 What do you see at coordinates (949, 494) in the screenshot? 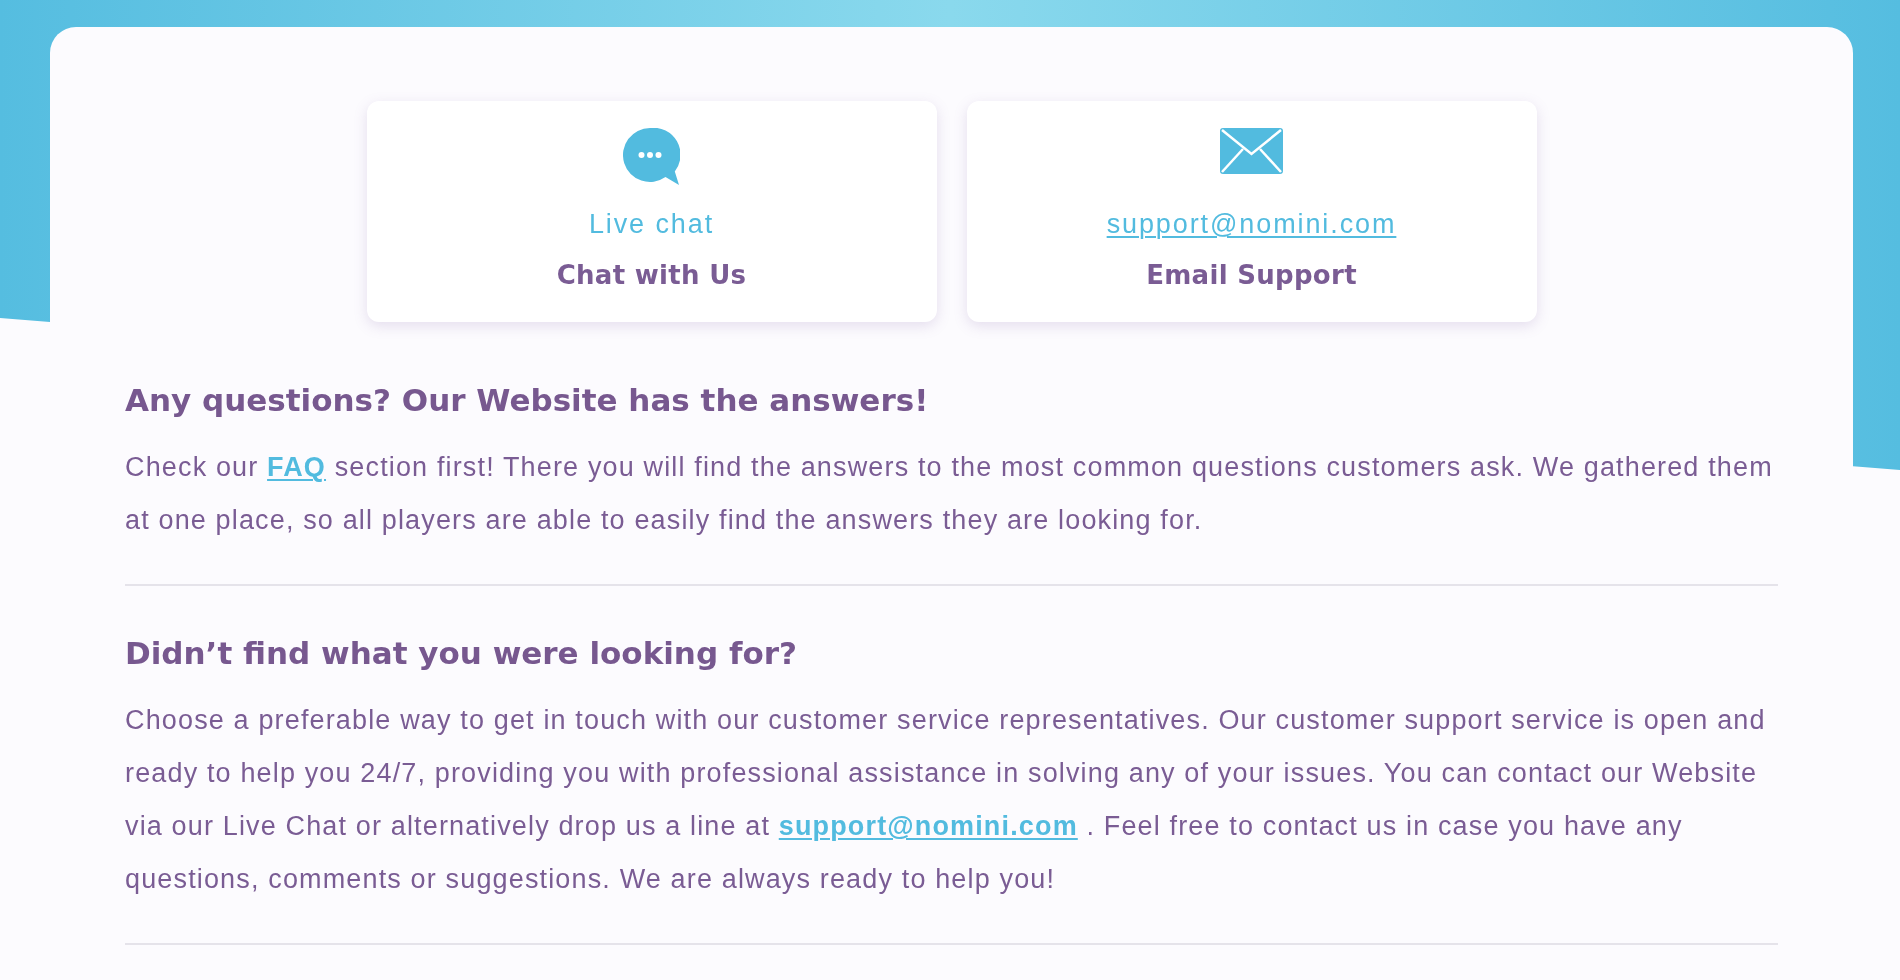
I see `section-paragraph: Check our FAQ section first! There you will find the answers to the most common questions customers ask. We gathered them at one place, so all players are able to easily find the answers they are looking for.` at bounding box center [949, 494].